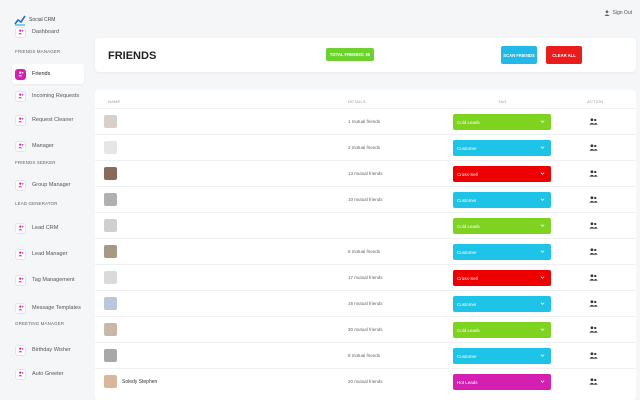 This screenshot has height=400, width=640. I want to click on sidebar-item-label: Lead Manager, so click(50, 254).